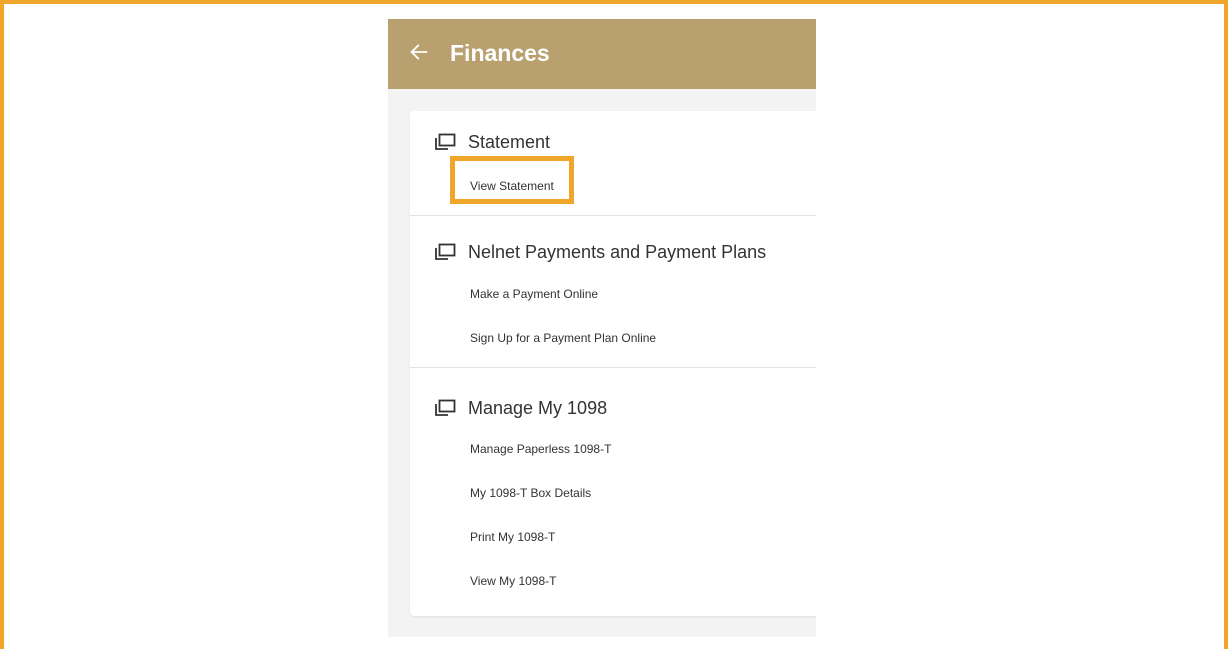 The height and width of the screenshot is (649, 1228). Describe the element at coordinates (419, 52) in the screenshot. I see `arrow-left-icon` at that location.